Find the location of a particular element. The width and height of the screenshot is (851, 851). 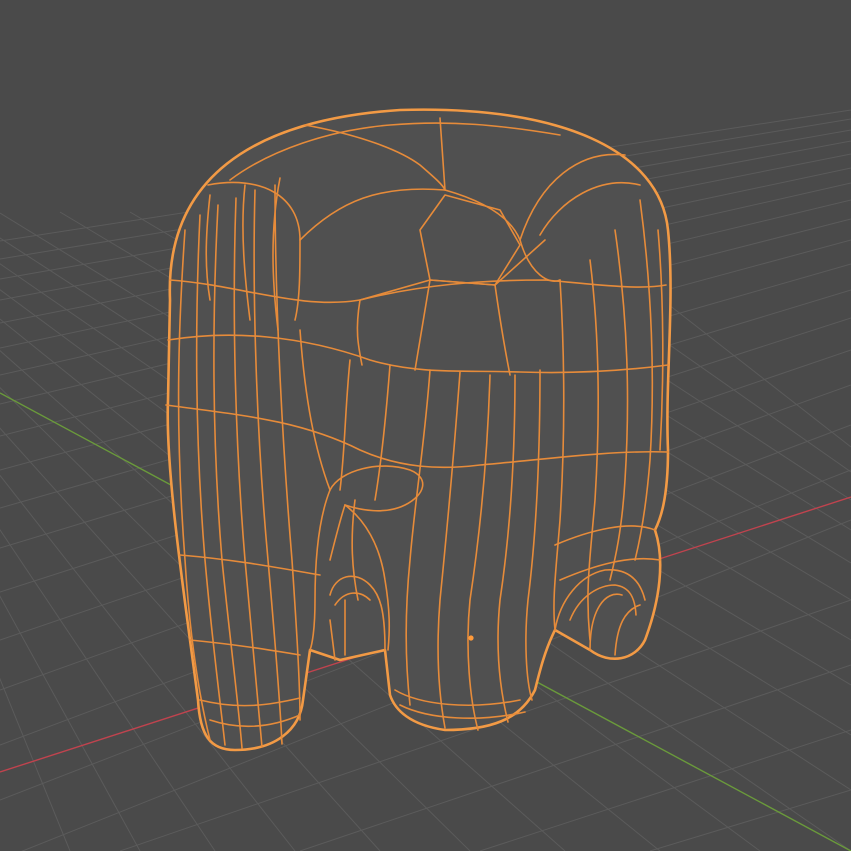

object-origin-dot is located at coordinates (471, 638).